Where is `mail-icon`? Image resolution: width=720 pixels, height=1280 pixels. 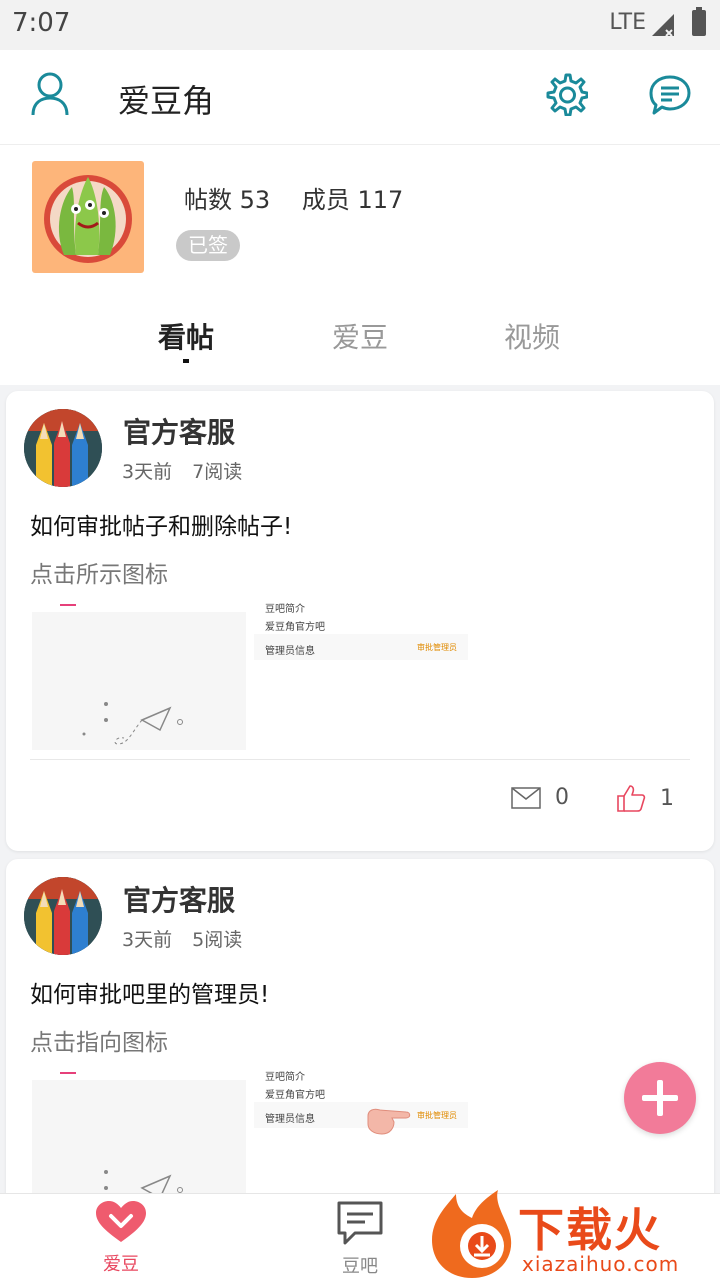
mail-icon is located at coordinates (526, 797).